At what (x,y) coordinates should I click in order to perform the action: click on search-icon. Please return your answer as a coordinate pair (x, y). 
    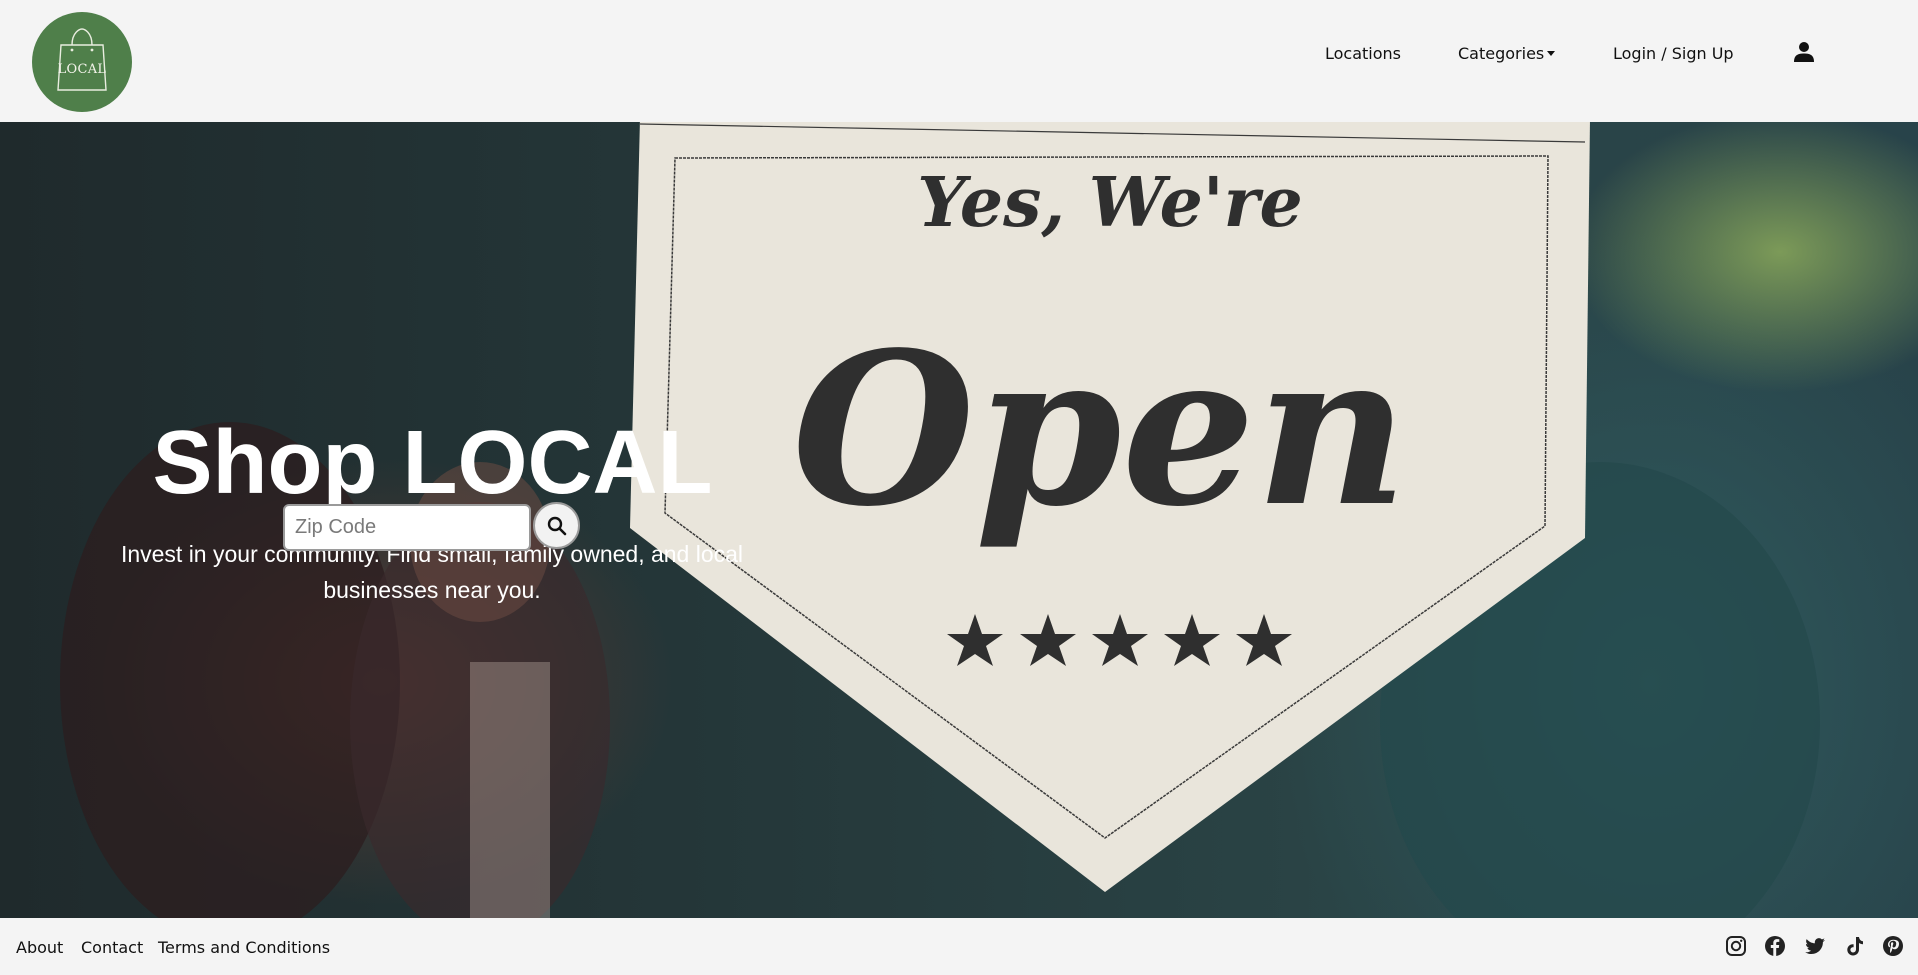
    Looking at the image, I should click on (557, 526).